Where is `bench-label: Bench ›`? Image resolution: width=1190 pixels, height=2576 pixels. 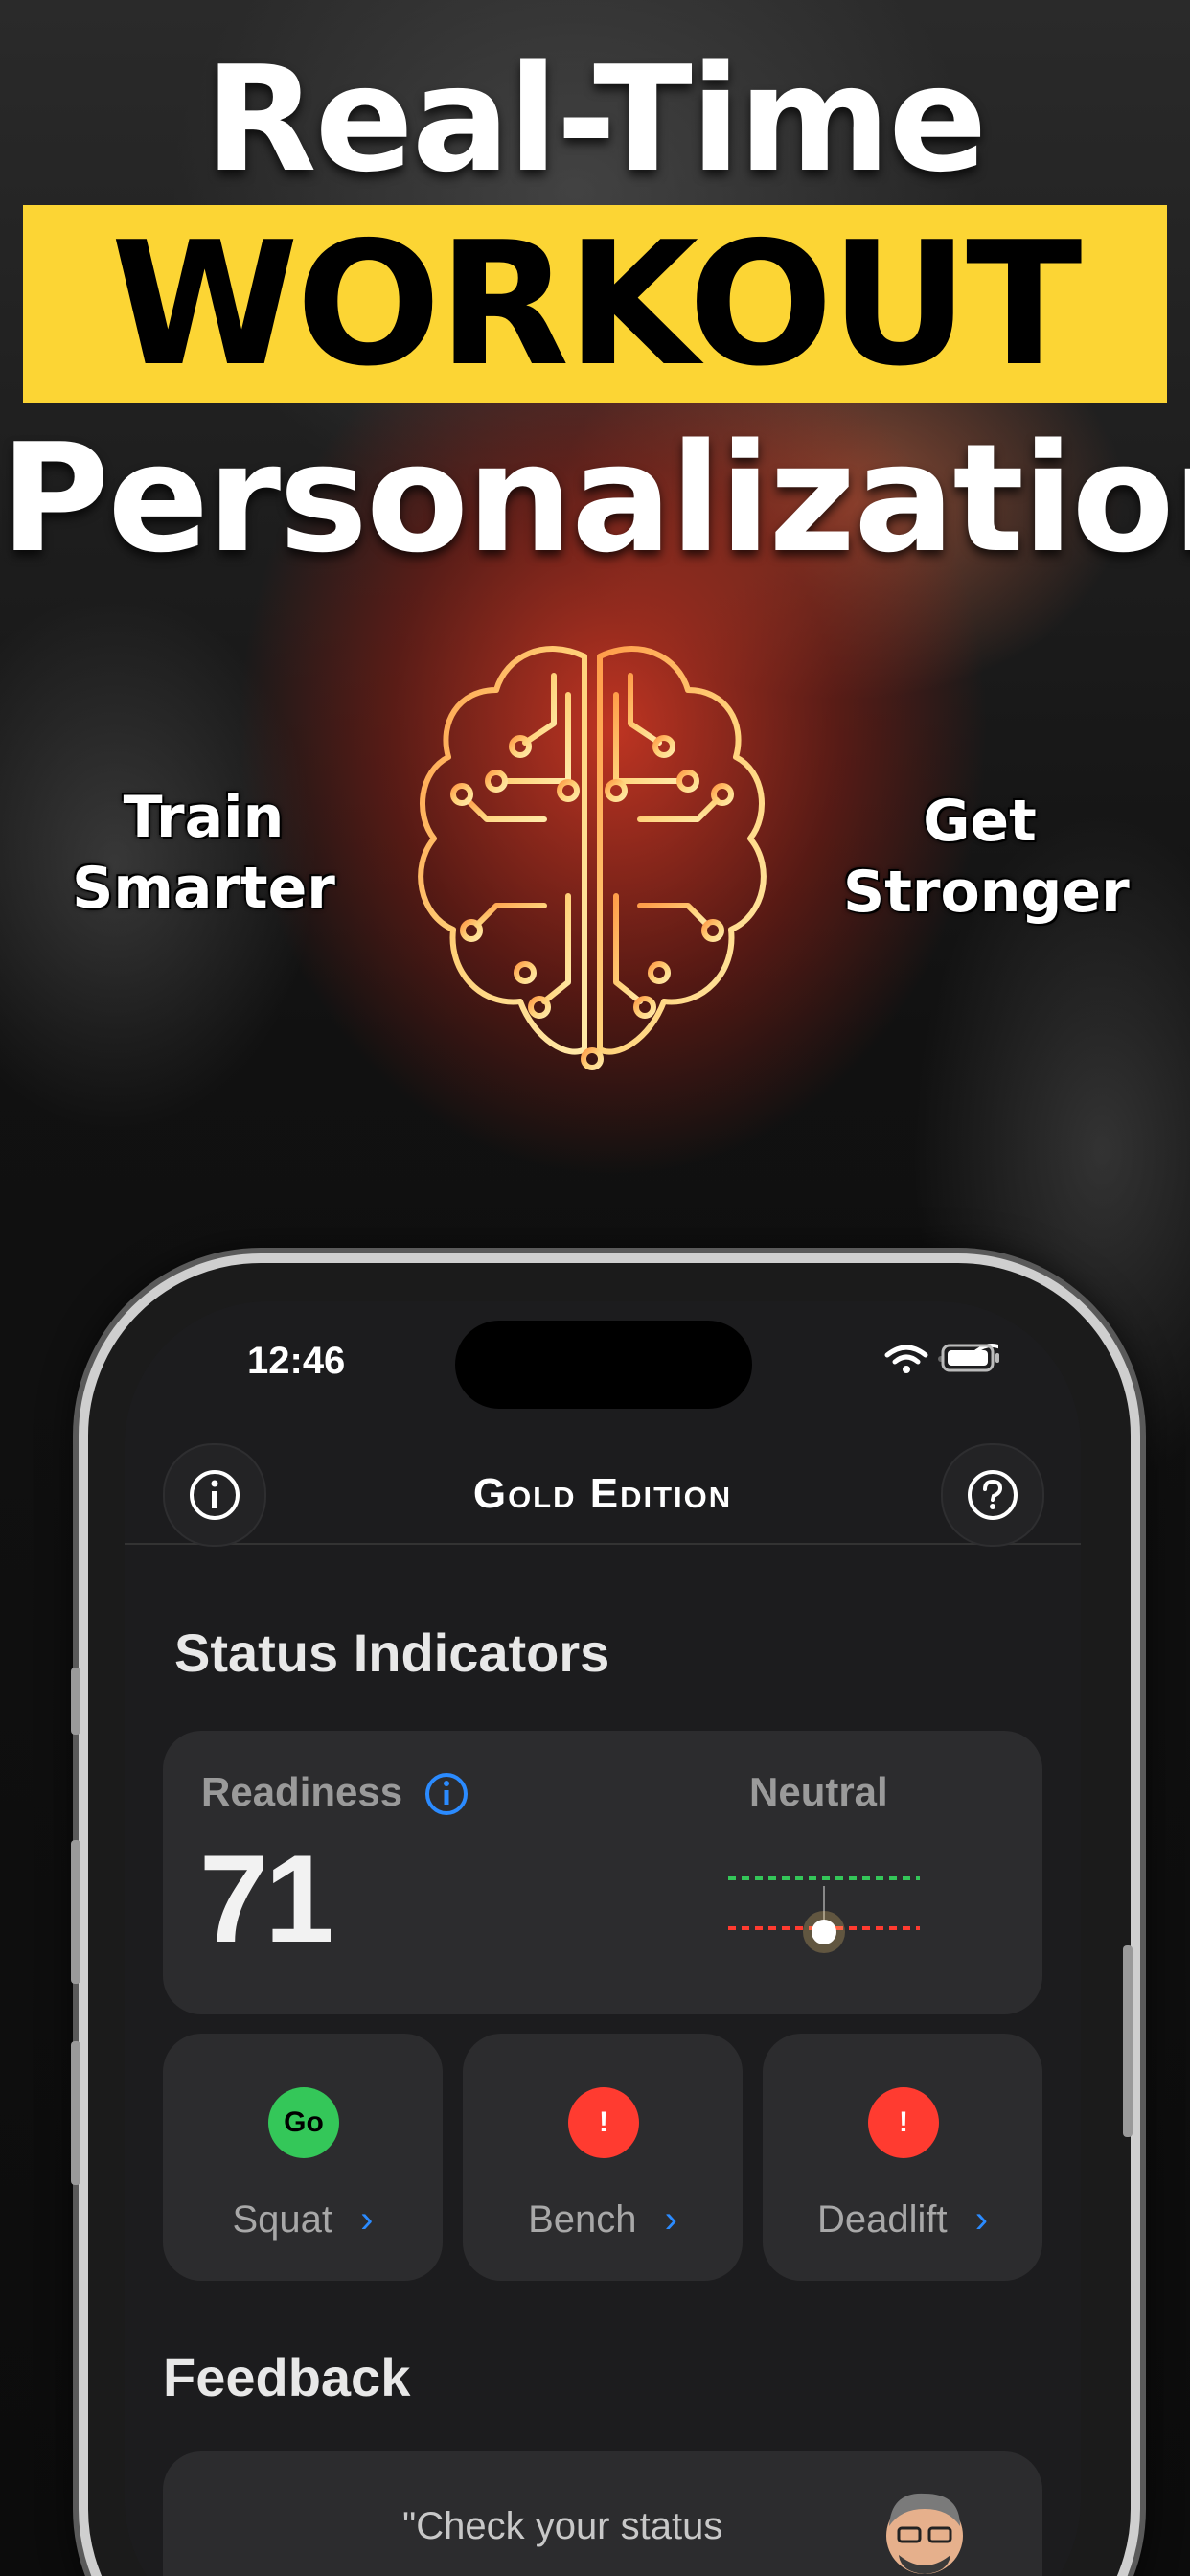
bench-label: Bench › is located at coordinates (603, 2220).